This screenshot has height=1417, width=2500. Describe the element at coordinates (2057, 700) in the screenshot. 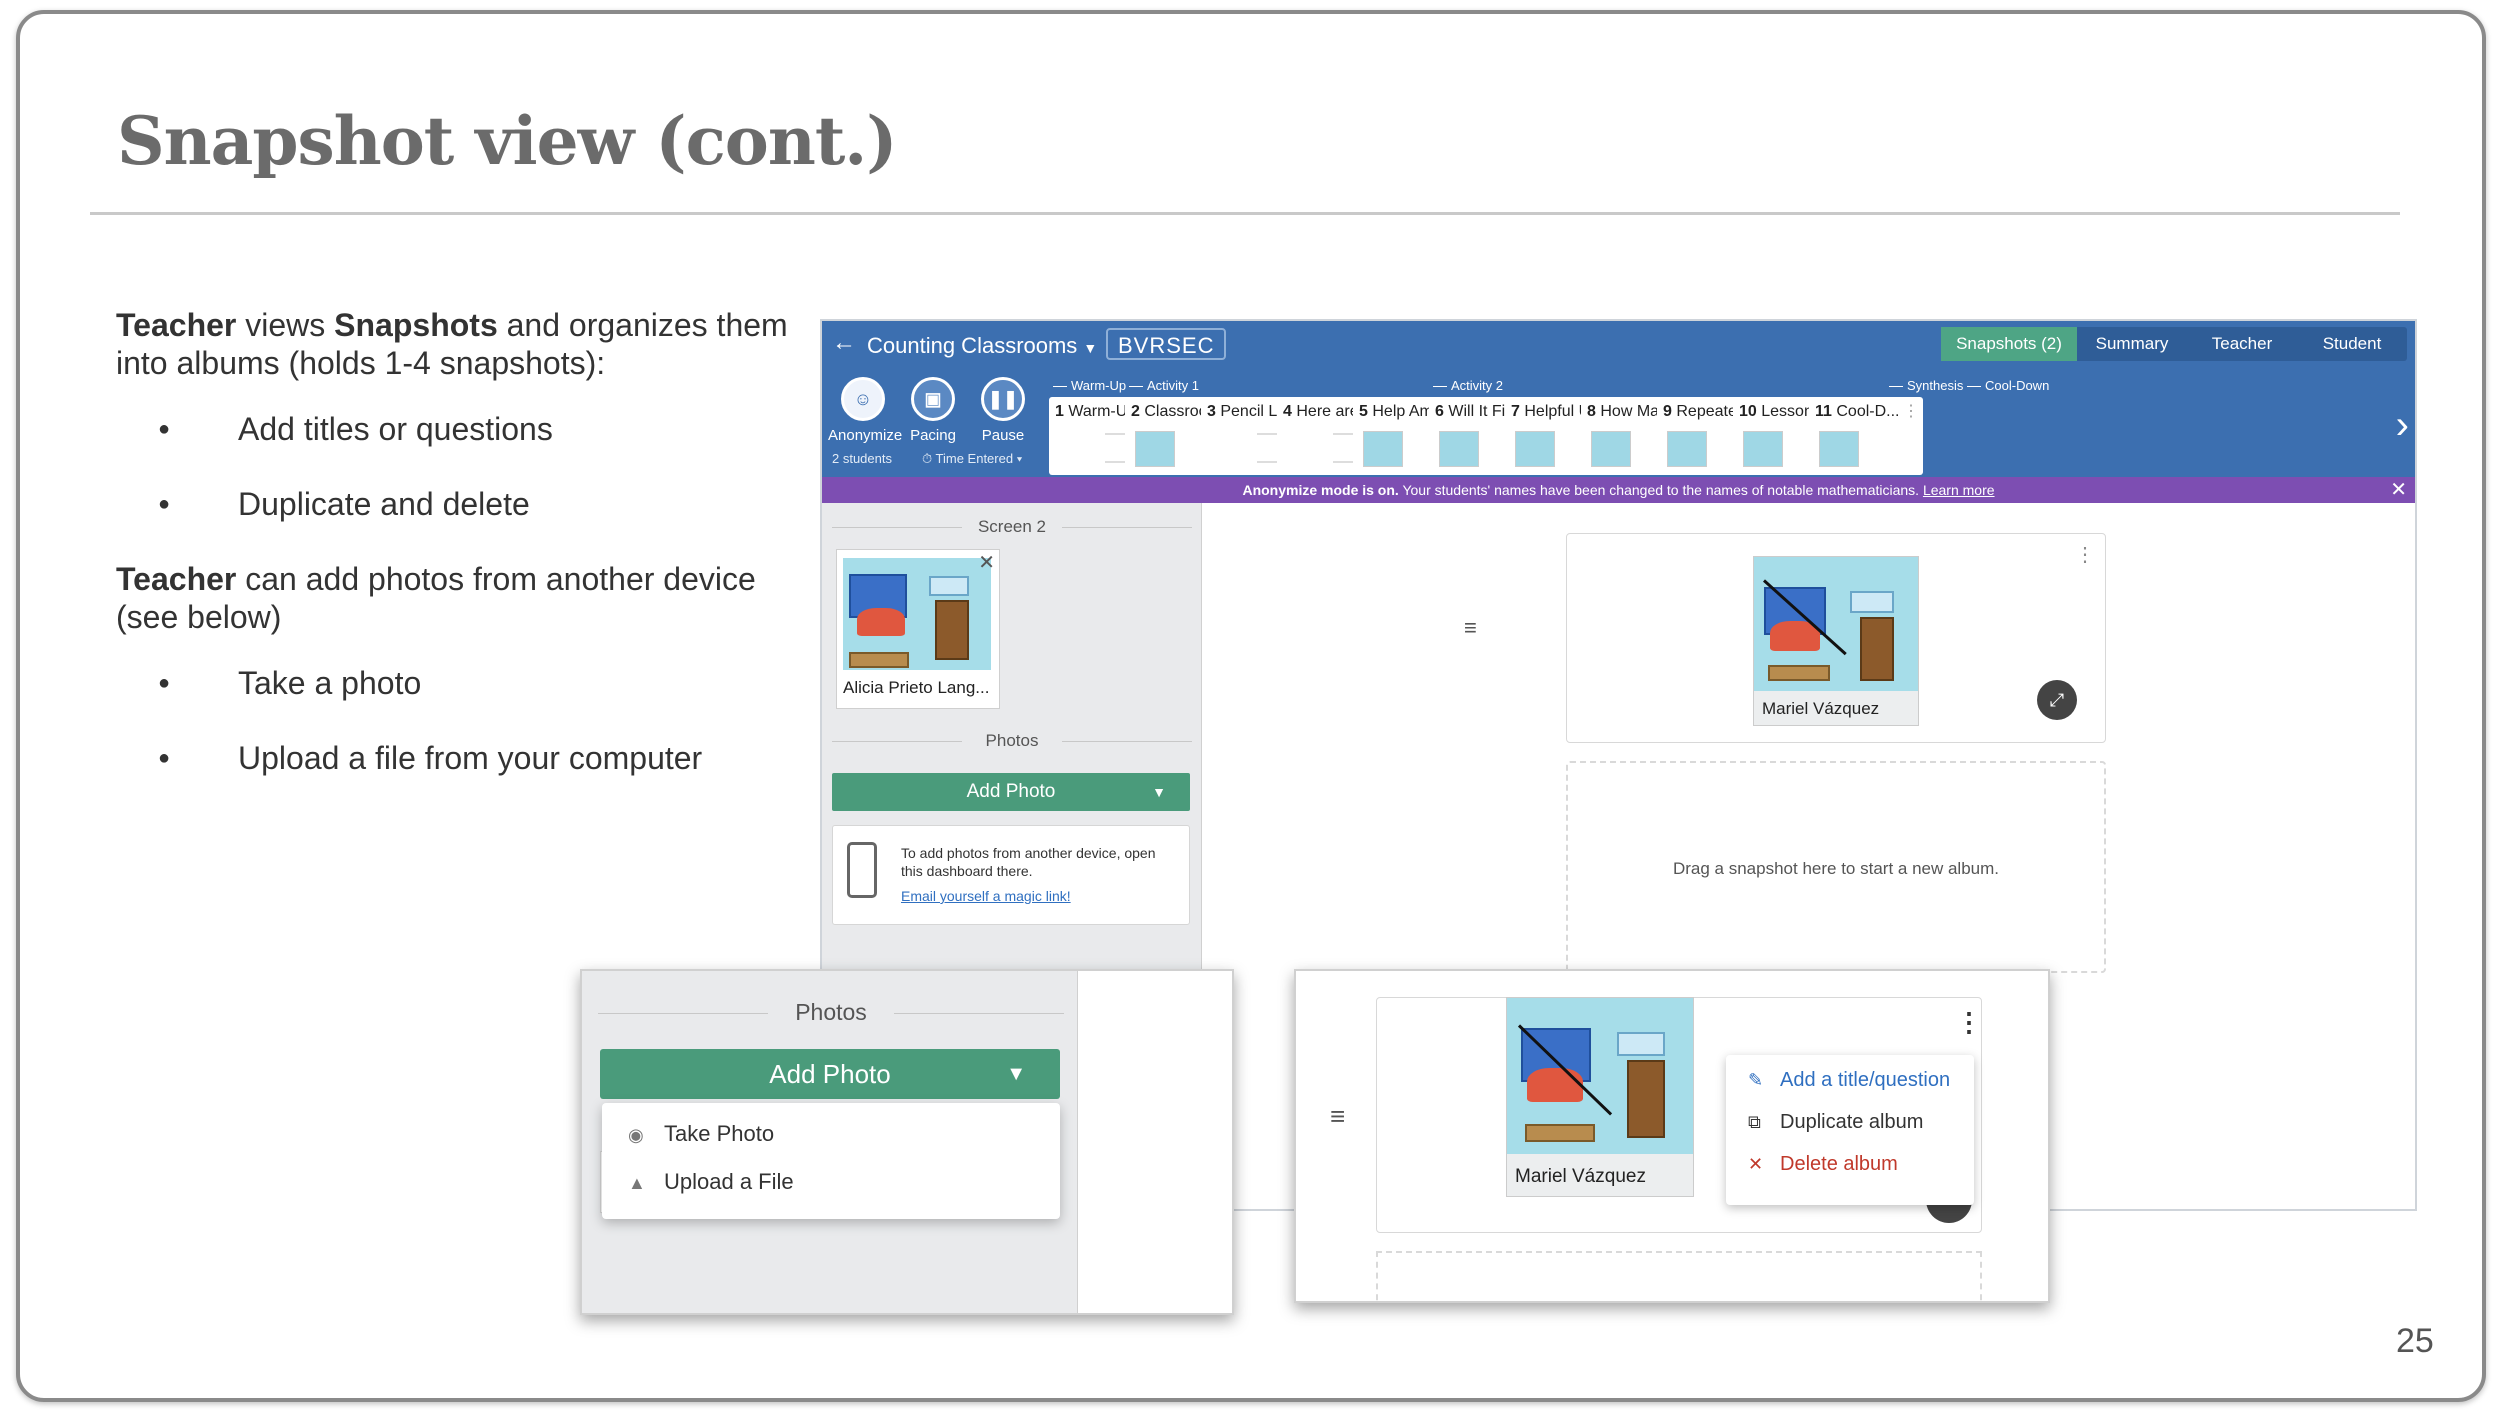

I see `expand-icon: ⤢` at that location.